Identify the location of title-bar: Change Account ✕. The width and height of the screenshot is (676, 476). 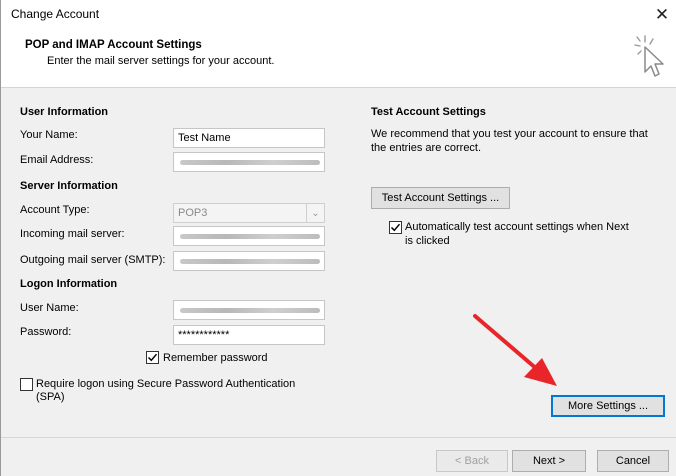
(338, 15).